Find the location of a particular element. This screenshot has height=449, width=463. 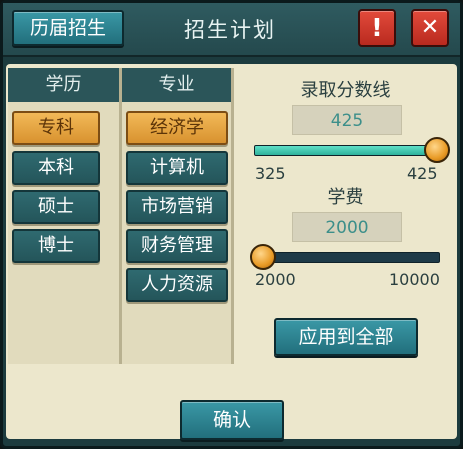

dialog-title: 招生计划 is located at coordinates (230, 30).